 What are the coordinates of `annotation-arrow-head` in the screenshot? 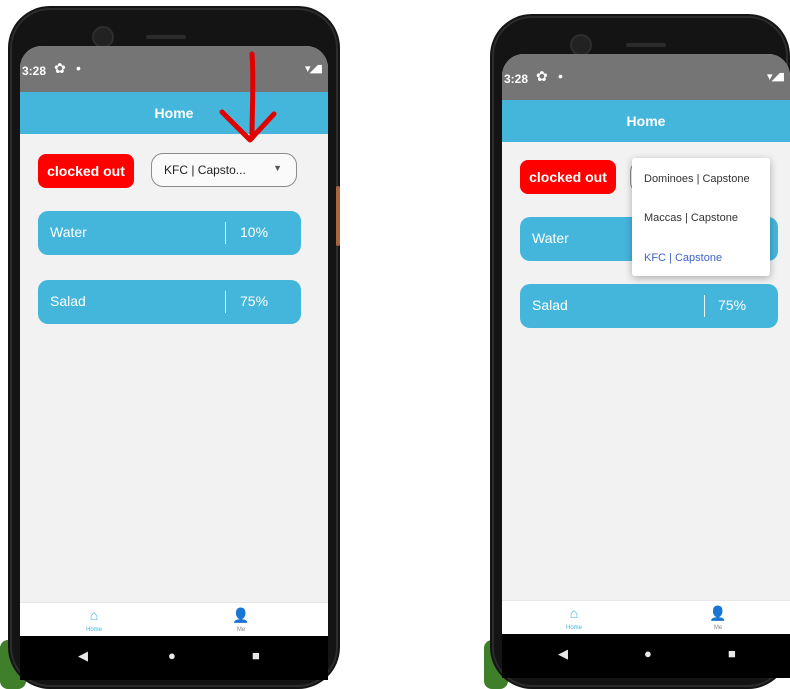 It's located at (248, 126).